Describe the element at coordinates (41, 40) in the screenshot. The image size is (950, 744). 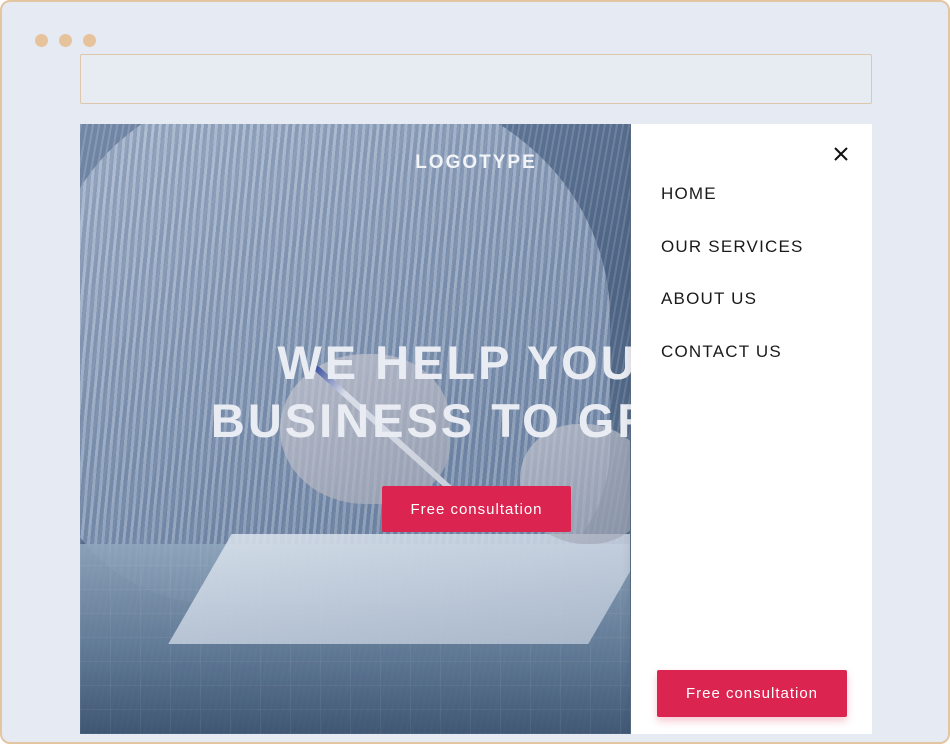
I see `window-dot-close` at that location.